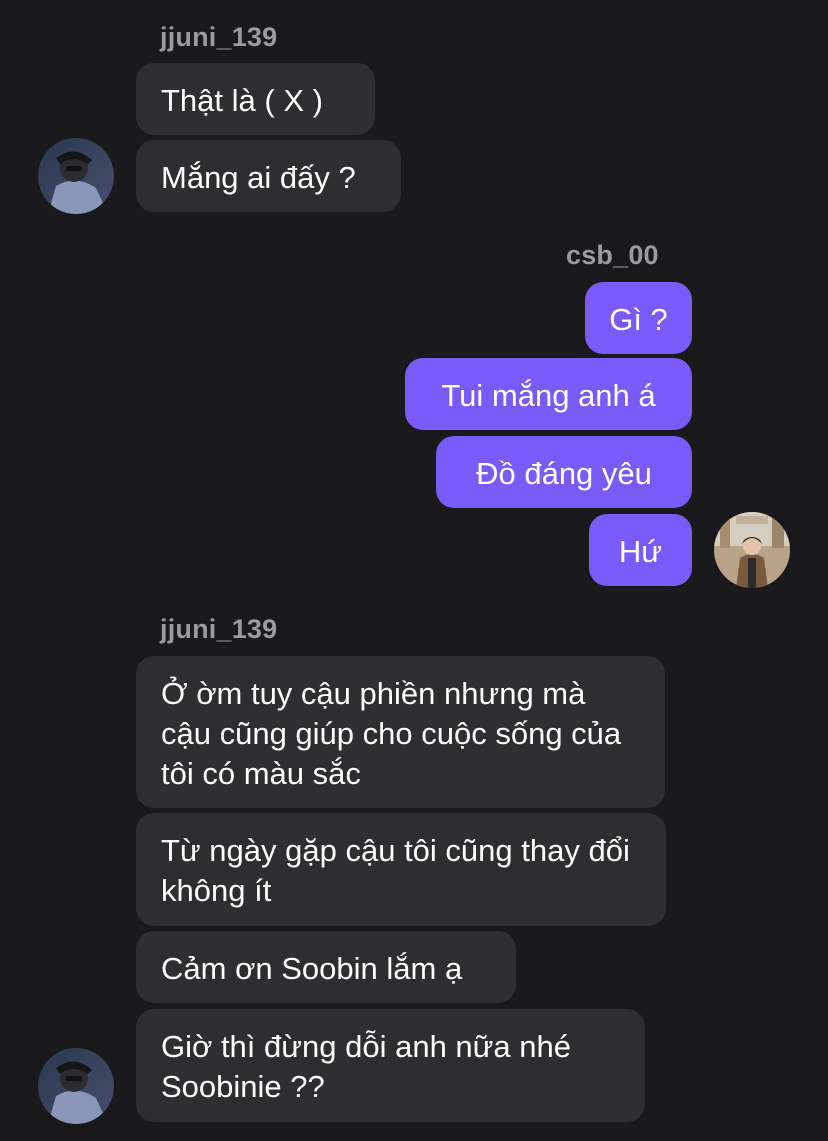 This screenshot has height=1141, width=828. Describe the element at coordinates (268, 176) in the screenshot. I see `message-bubble-incoming: Mắng ai đấy ?` at that location.